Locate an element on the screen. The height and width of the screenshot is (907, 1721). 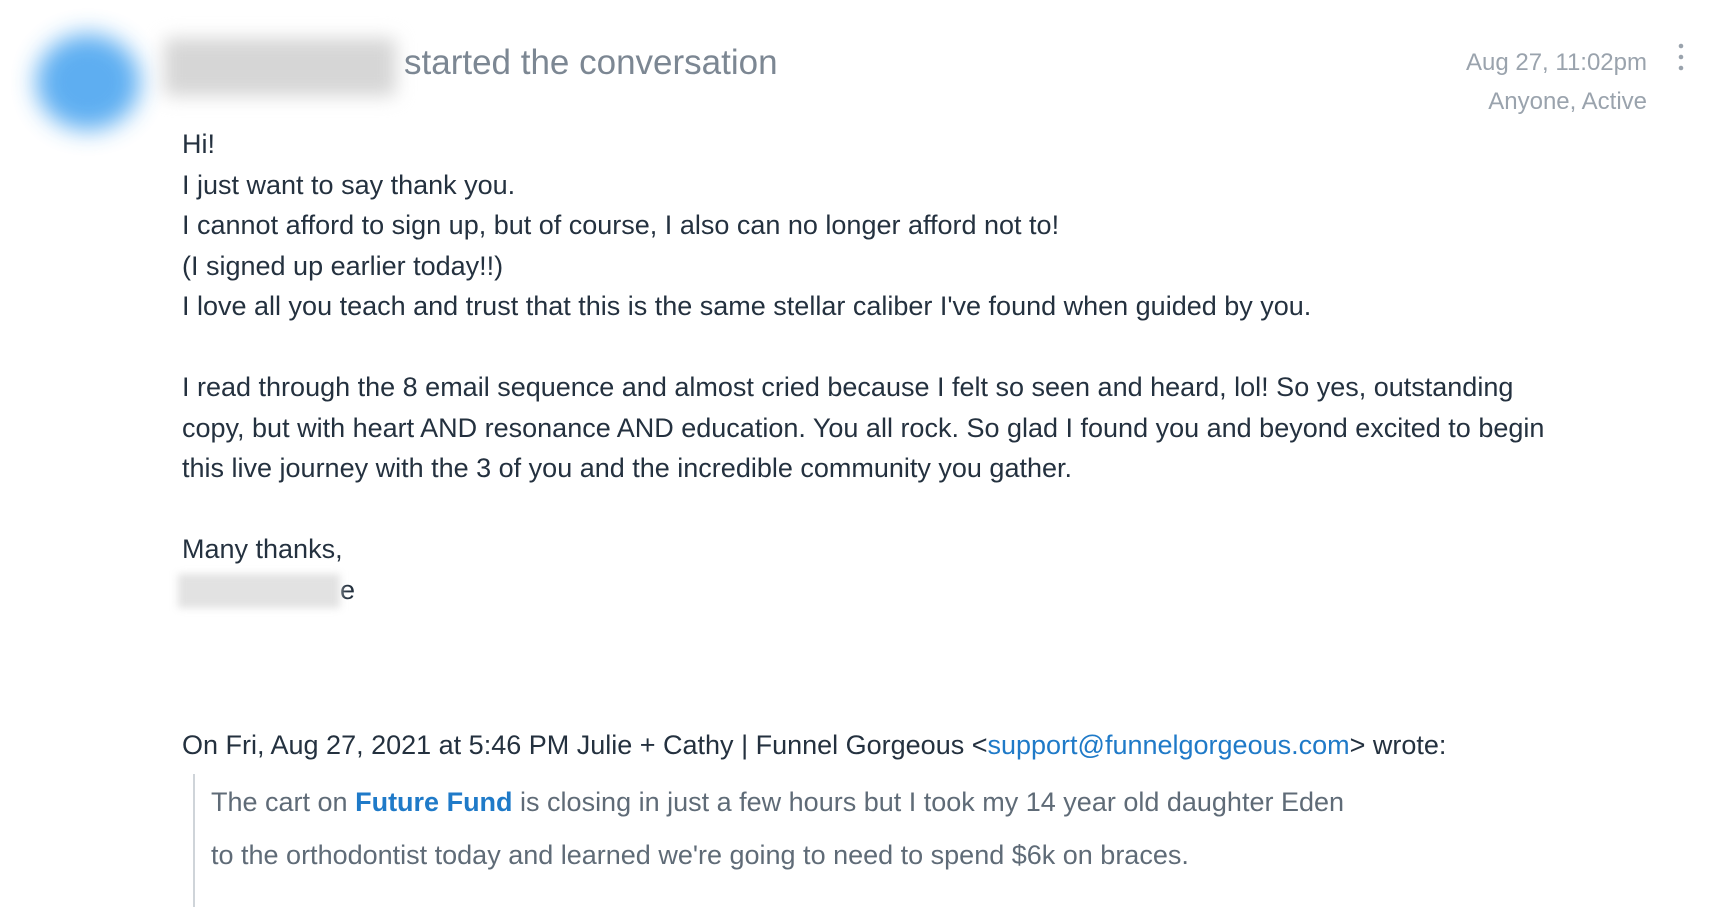
message-signoff: Many thanks, e is located at coordinates (910, 570).